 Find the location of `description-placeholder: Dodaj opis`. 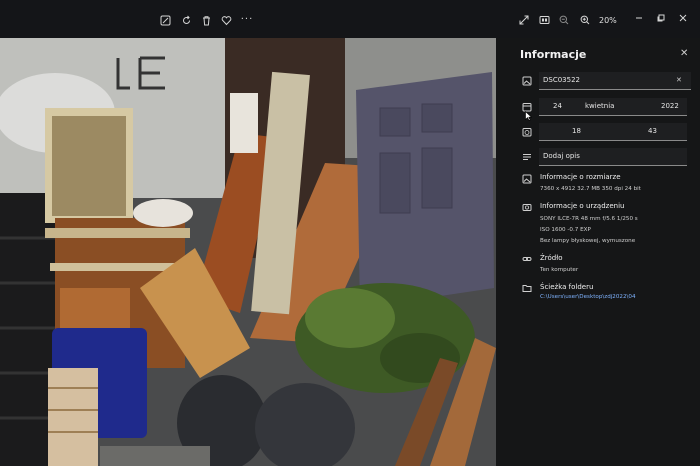

description-placeholder: Dodaj opis is located at coordinates (561, 156).